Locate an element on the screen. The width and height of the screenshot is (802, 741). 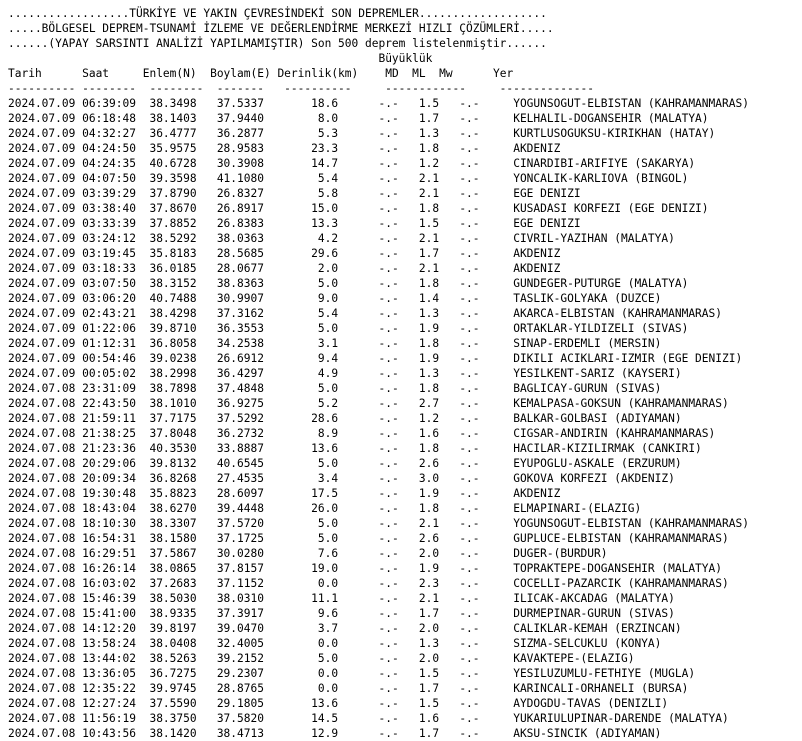
cell-lon: 39.2152 is located at coordinates (250, 658).